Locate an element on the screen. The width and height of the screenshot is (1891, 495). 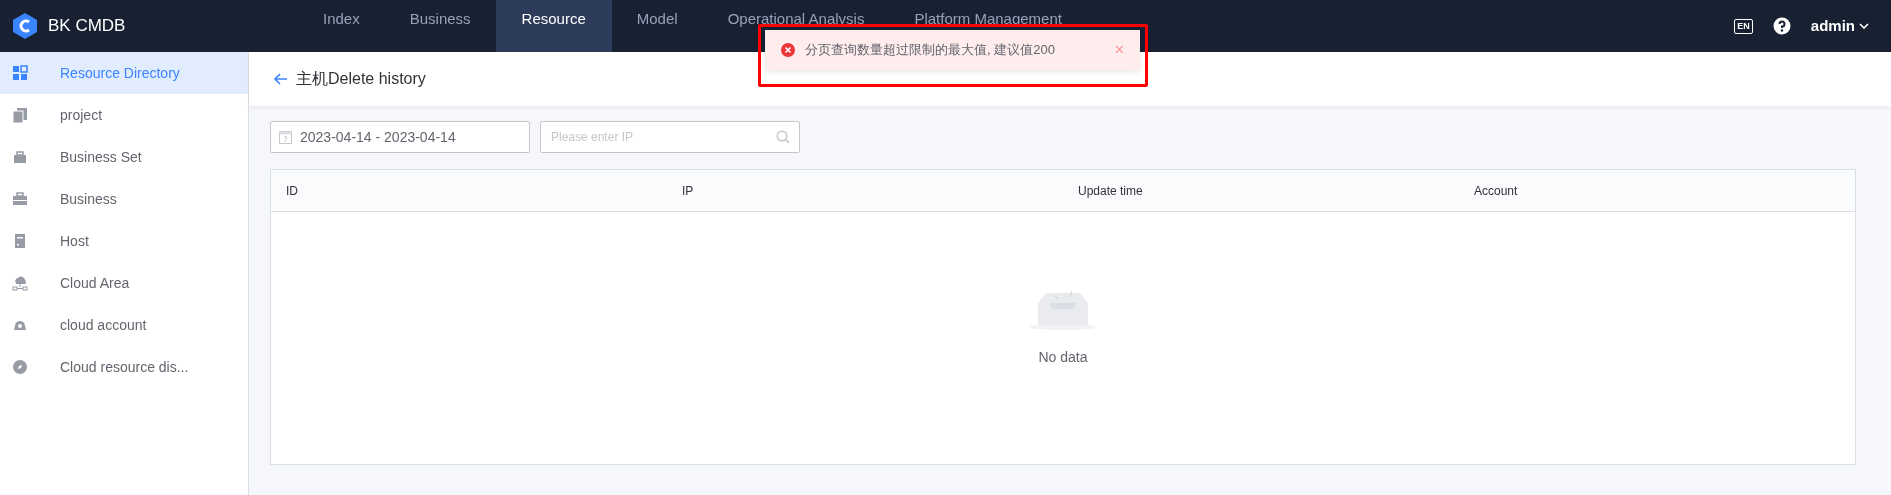
toast-message: 分页查询数量超过限制的最大值, 建议值200 is located at coordinates (930, 50).